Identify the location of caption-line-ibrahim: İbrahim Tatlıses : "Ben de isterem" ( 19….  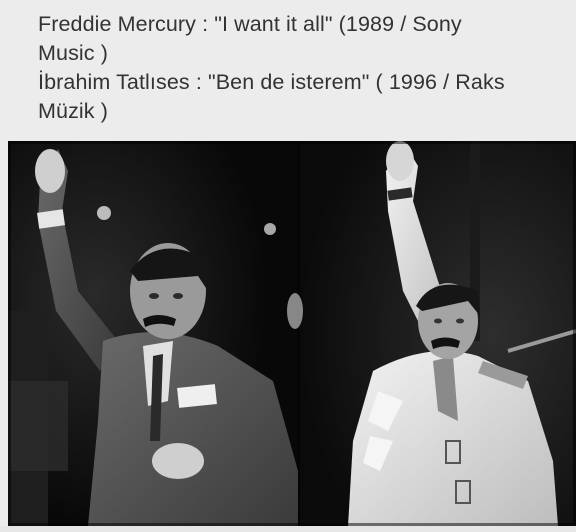
(271, 82).